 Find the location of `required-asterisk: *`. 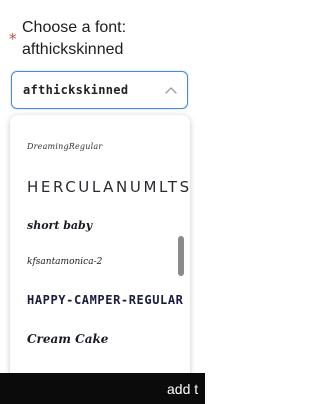

required-asterisk: * is located at coordinates (13, 39).